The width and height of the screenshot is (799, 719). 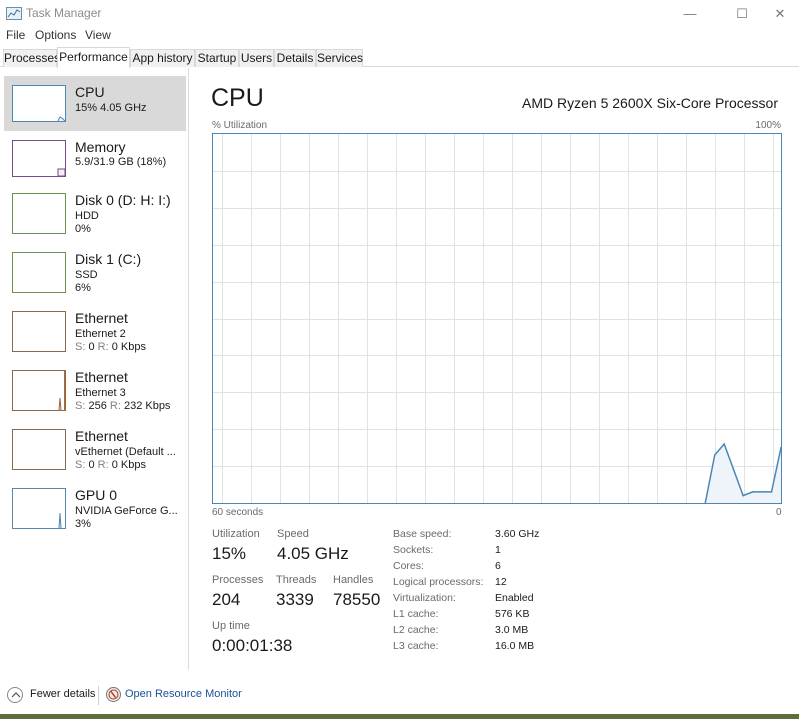 I want to click on sidebar-subtitle: Ethernet 2, so click(x=100, y=334).